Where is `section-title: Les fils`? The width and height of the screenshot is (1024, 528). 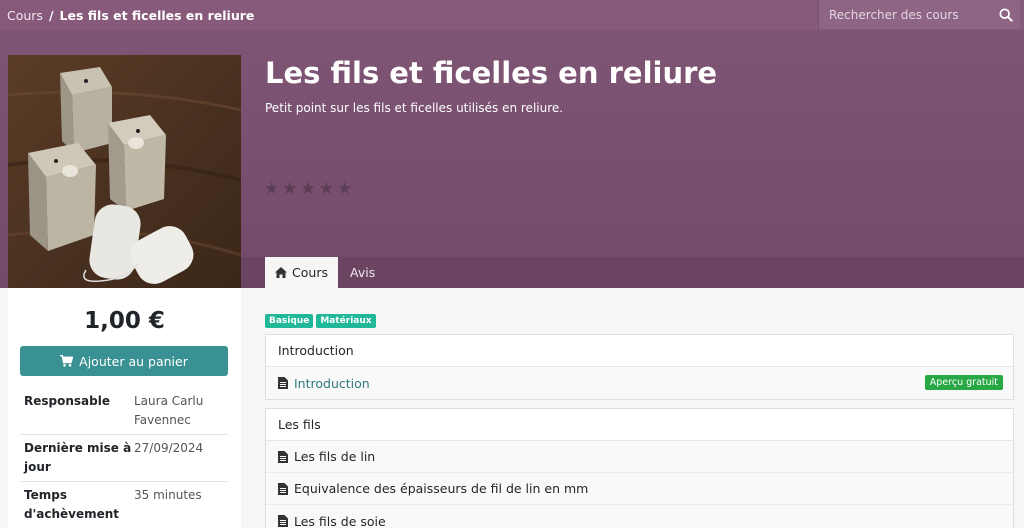 section-title: Les fils is located at coordinates (639, 425).